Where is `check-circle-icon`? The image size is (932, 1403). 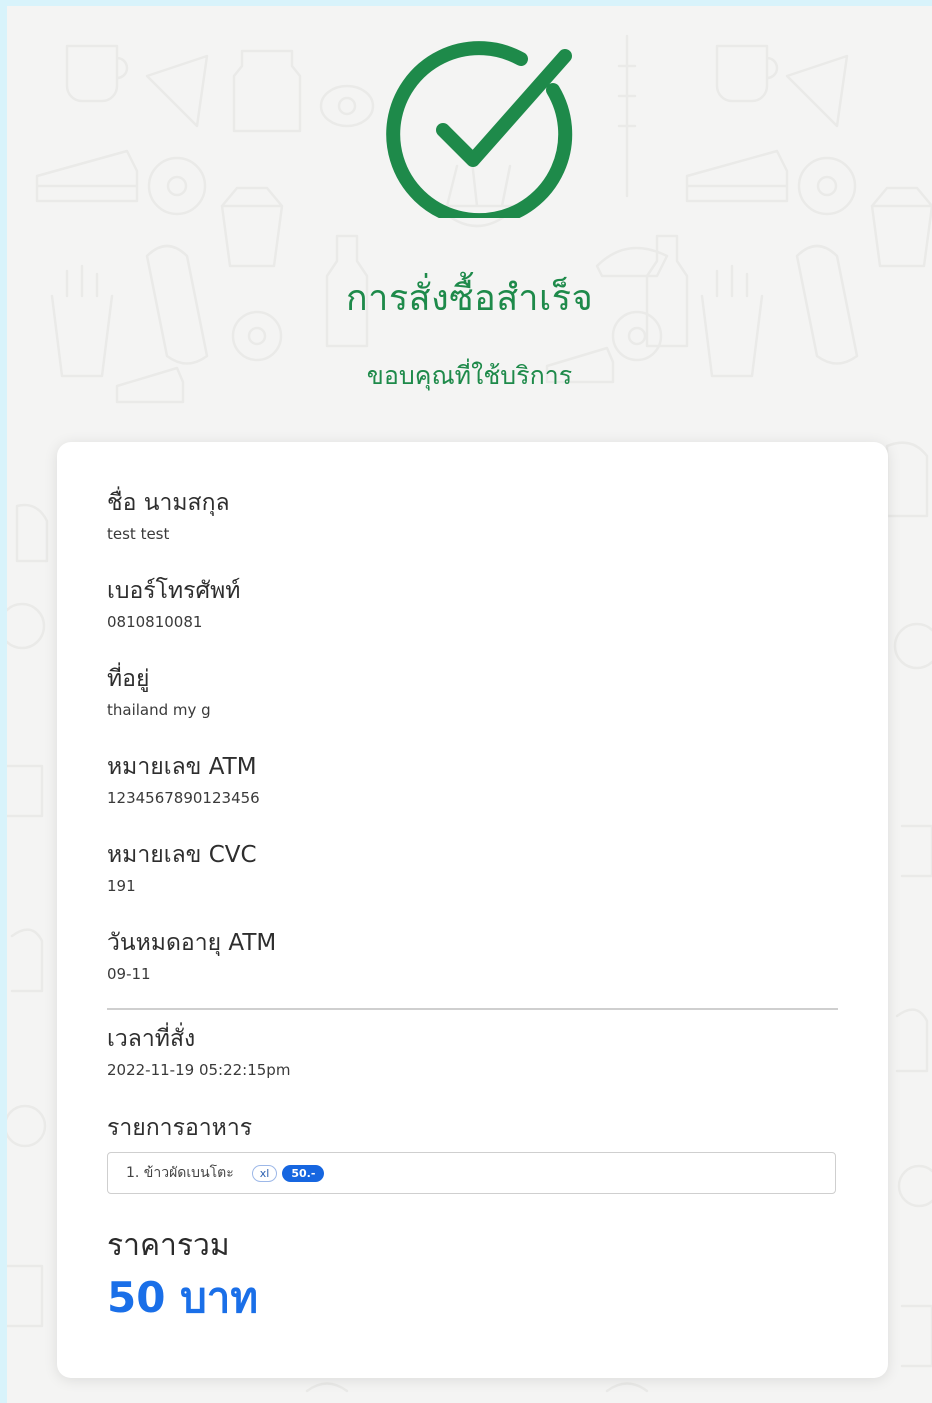
check-circle-icon is located at coordinates (480, 128).